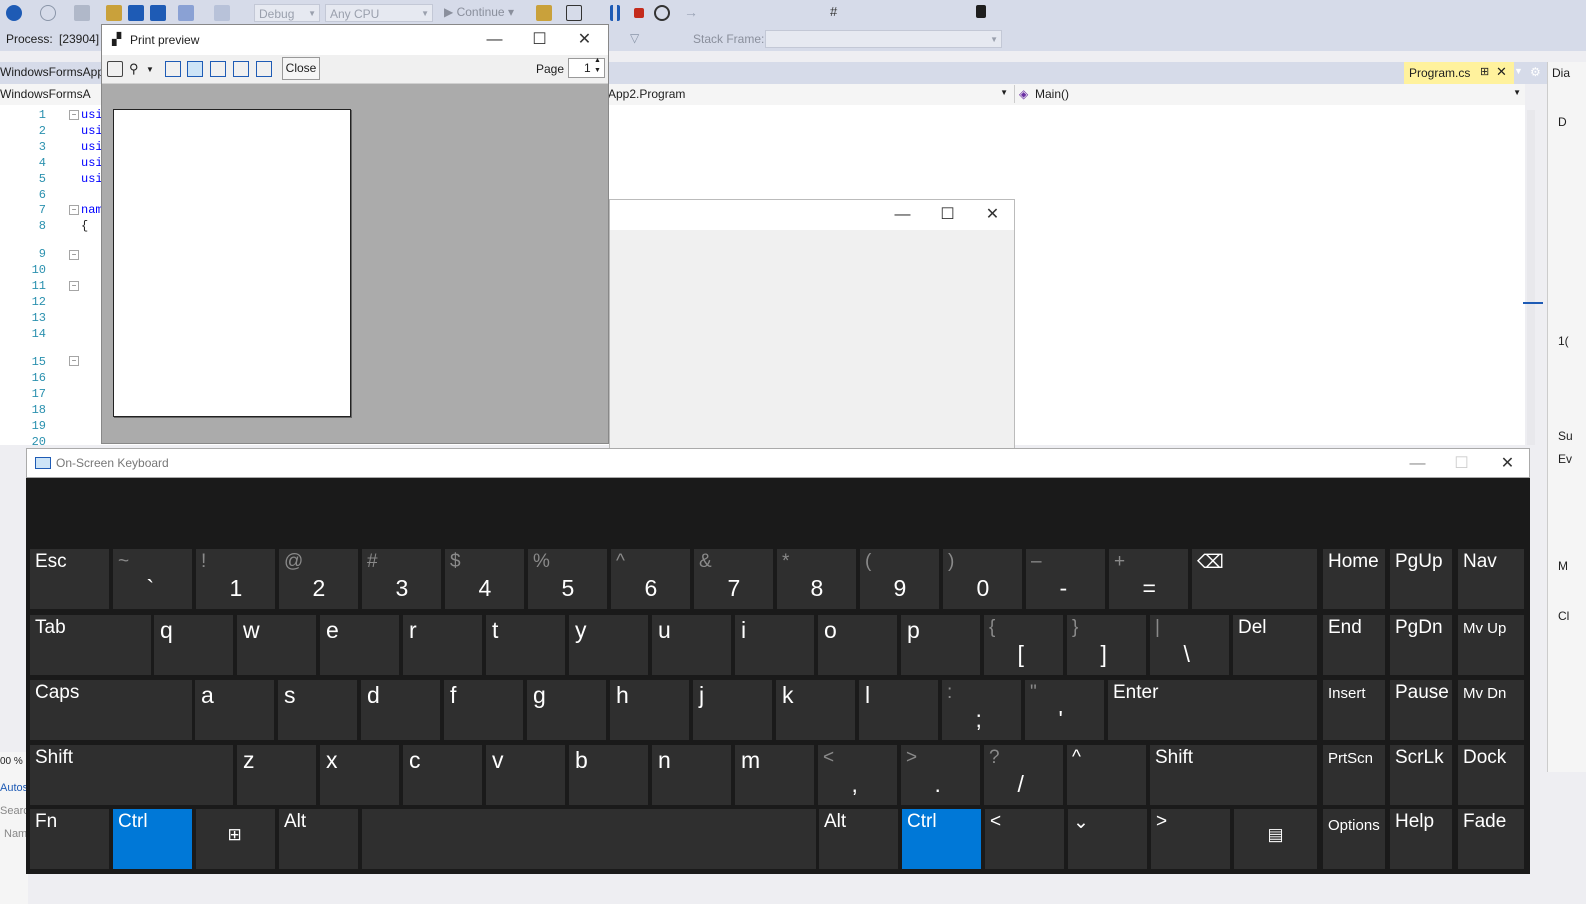 This screenshot has height=904, width=1586. What do you see at coordinates (815, 710) in the screenshot?
I see `key-k: k` at bounding box center [815, 710].